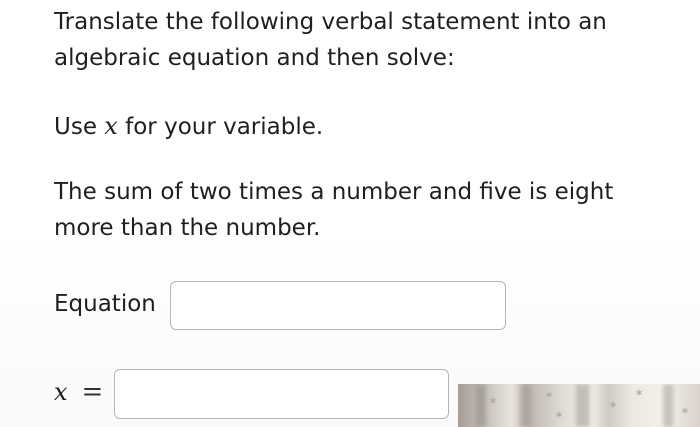 The width and height of the screenshot is (700, 427). I want to click on variable-symbol: x, so click(111, 126).